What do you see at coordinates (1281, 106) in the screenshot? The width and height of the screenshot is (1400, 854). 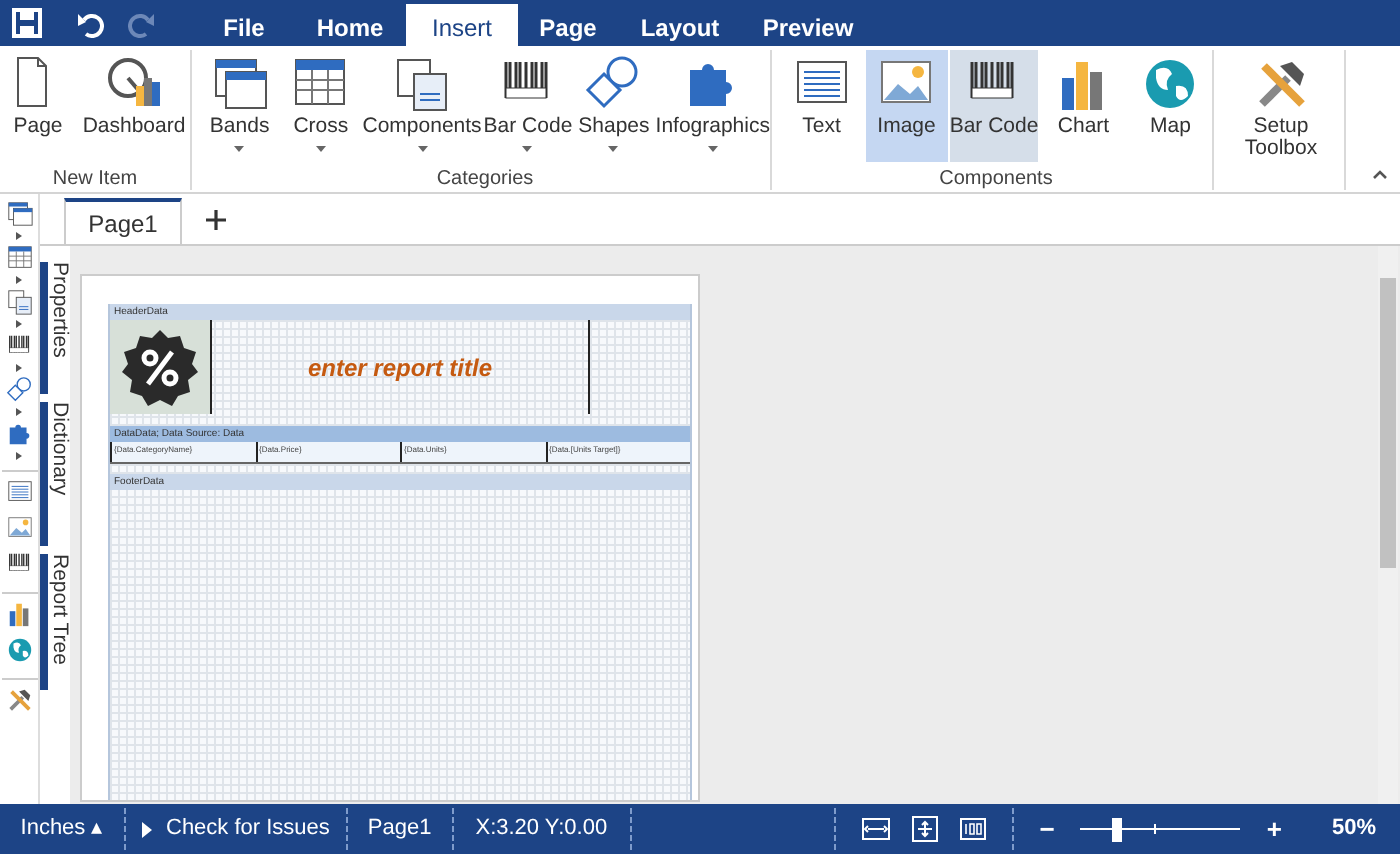 I see `ribbon-button: Setup Toolbox` at bounding box center [1281, 106].